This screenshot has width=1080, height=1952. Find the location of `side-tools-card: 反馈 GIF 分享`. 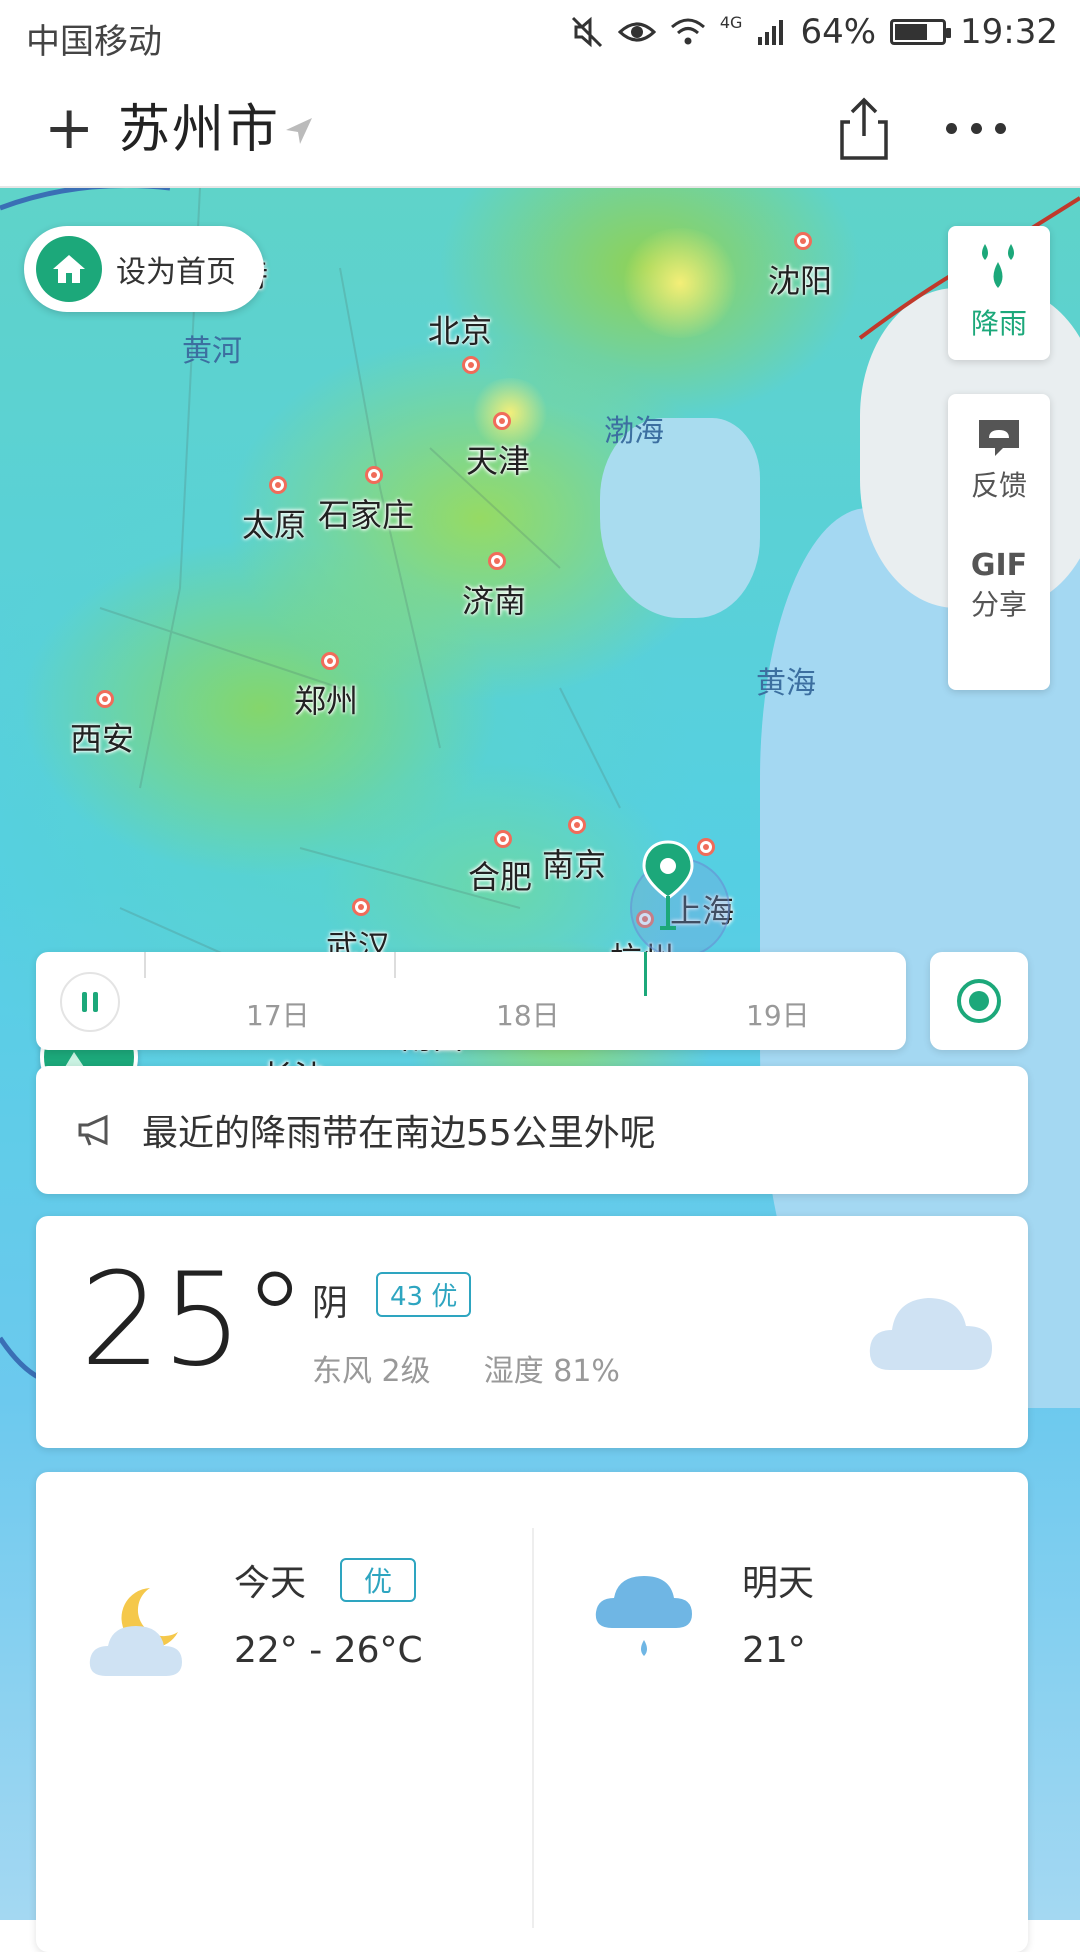

side-tools-card: 反馈 GIF 分享 is located at coordinates (999, 542).